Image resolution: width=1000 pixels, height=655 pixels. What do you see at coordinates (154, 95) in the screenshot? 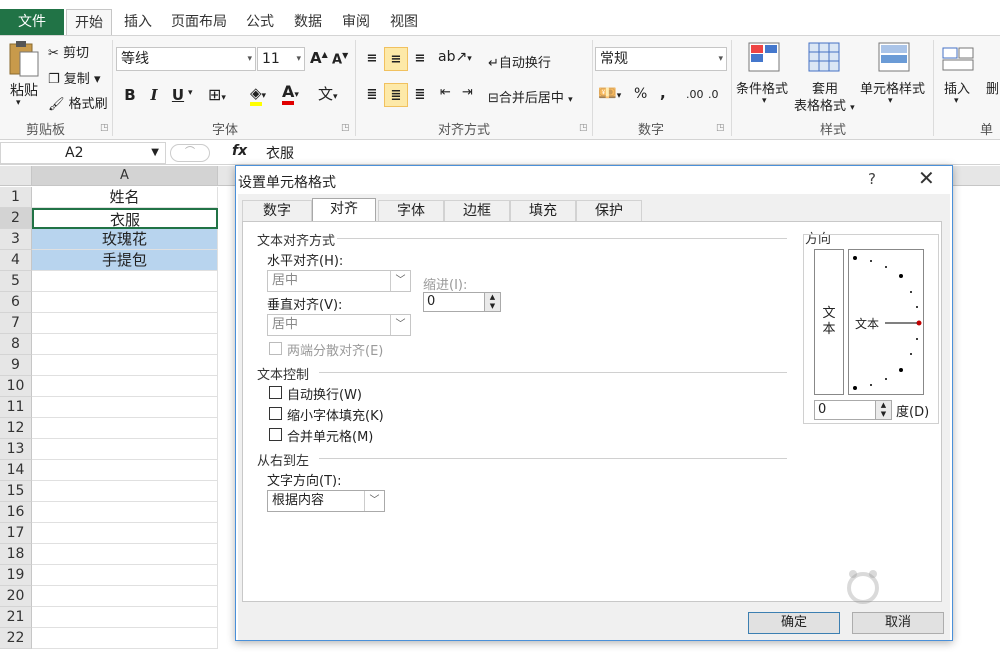
I see `italic-button: I` at bounding box center [154, 95].